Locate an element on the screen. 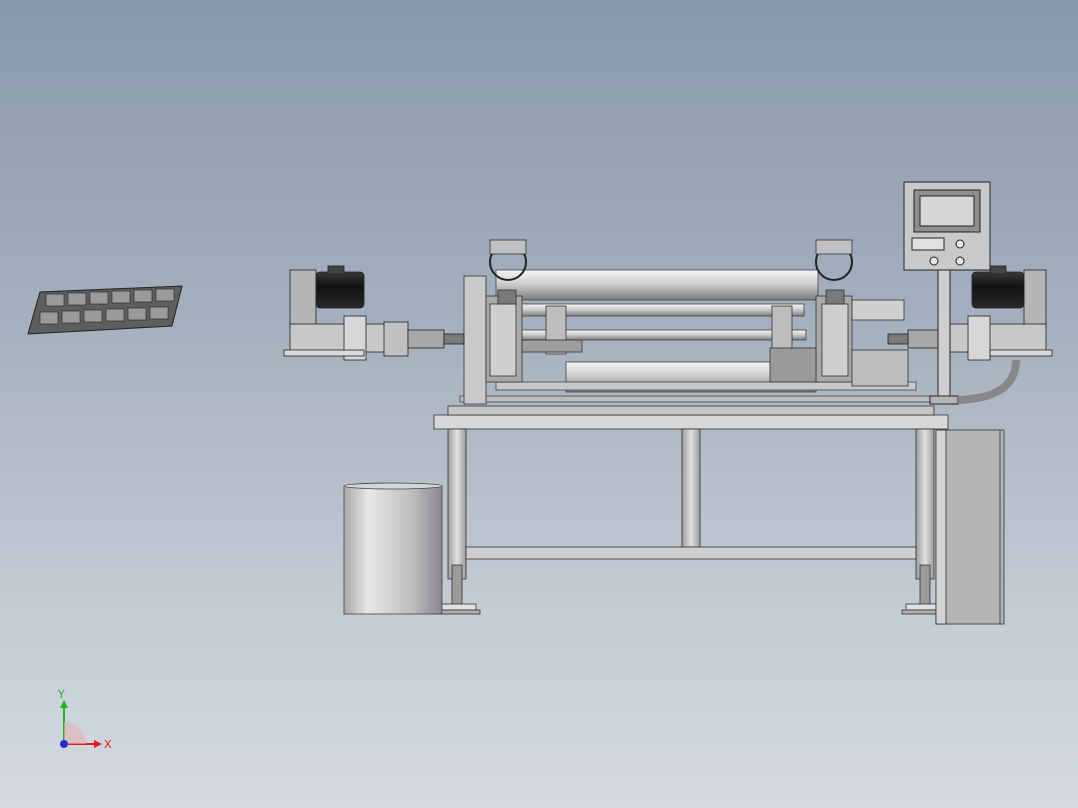  right-drive-motor is located at coordinates (970, 313).